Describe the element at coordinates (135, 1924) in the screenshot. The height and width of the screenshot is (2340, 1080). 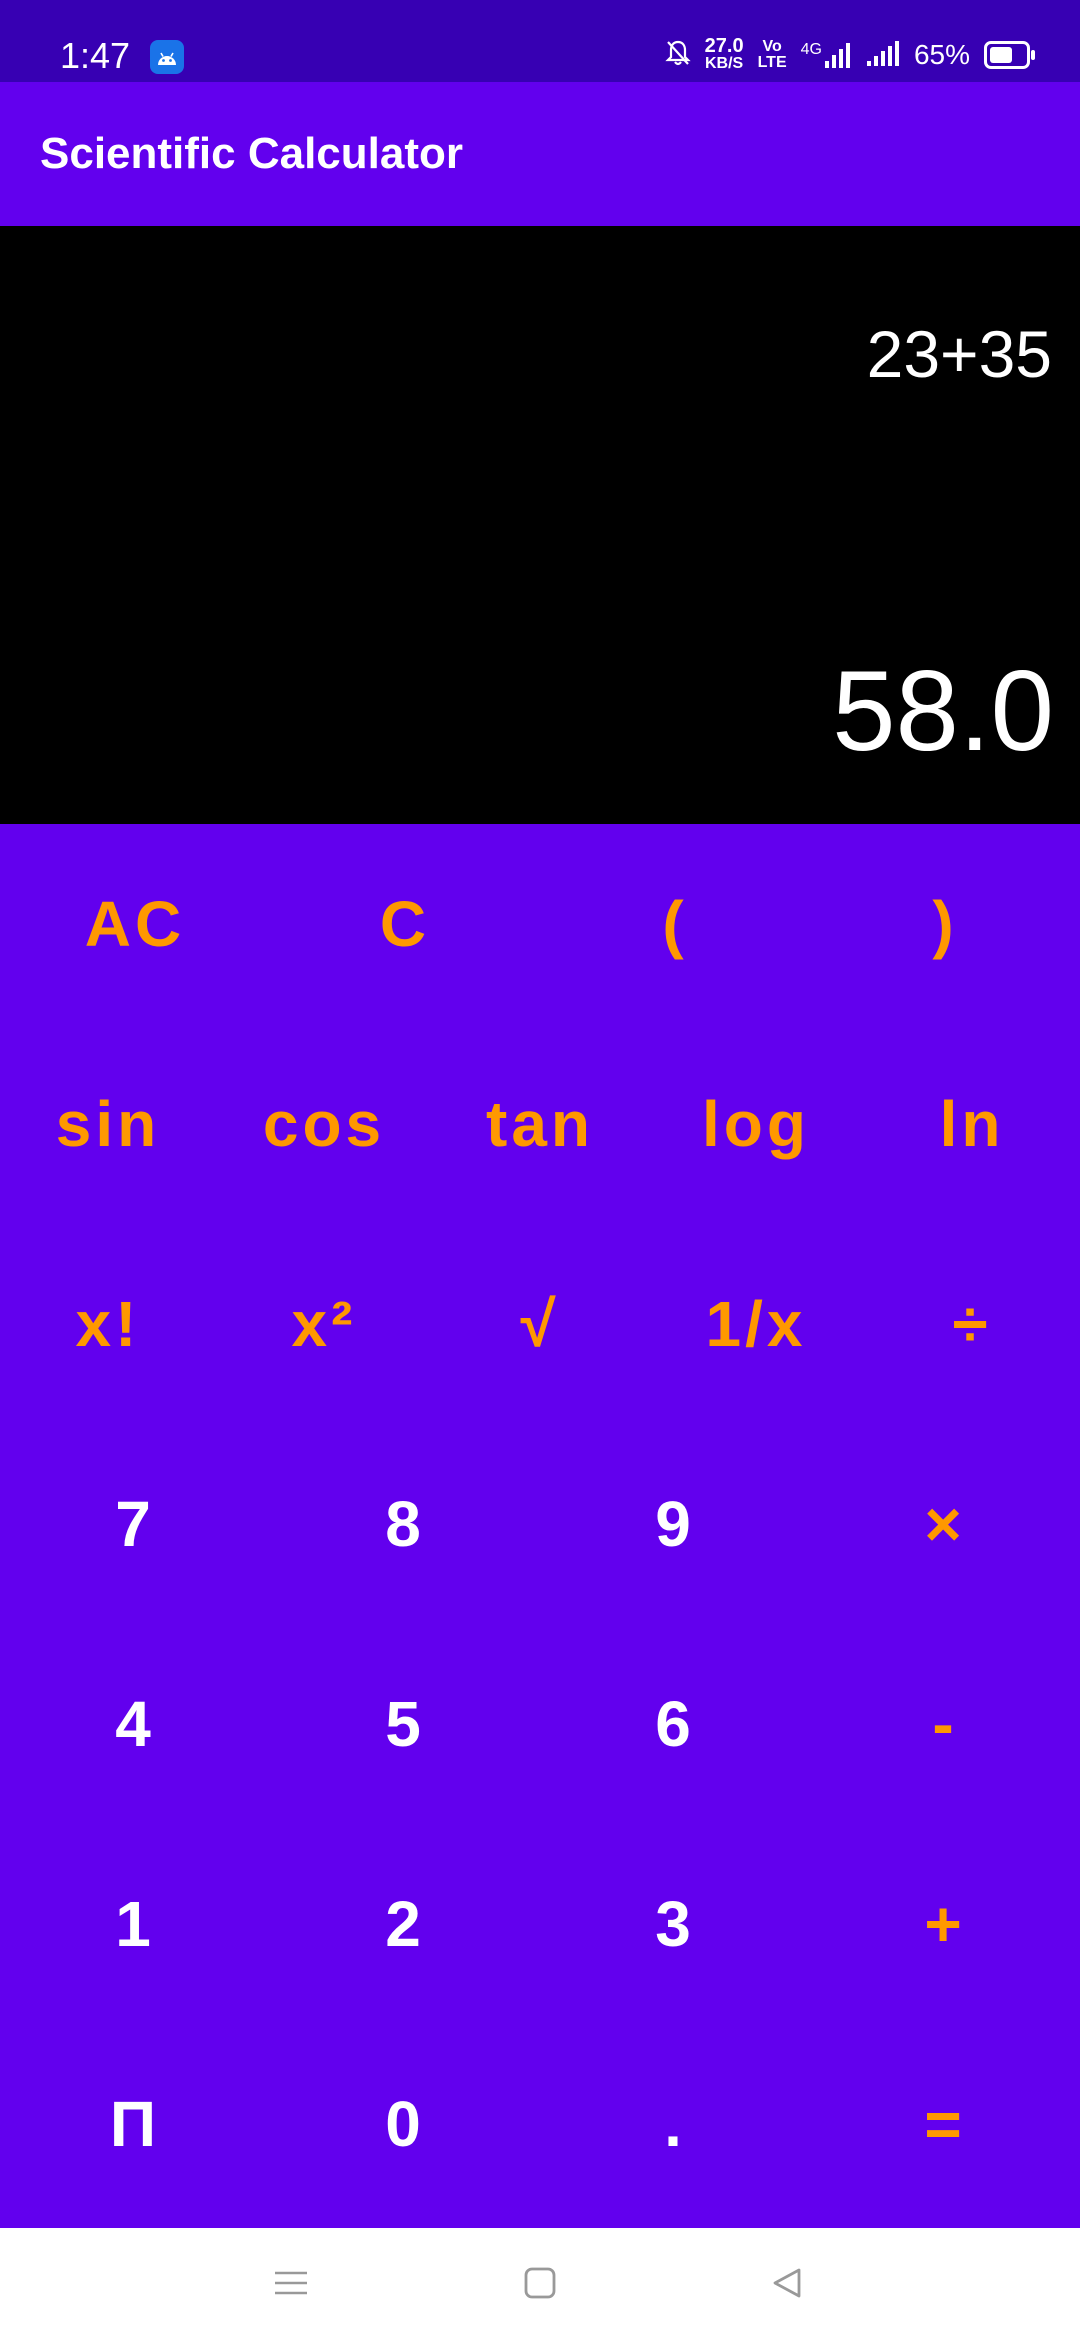
I see `digit-1-button: 1` at that location.